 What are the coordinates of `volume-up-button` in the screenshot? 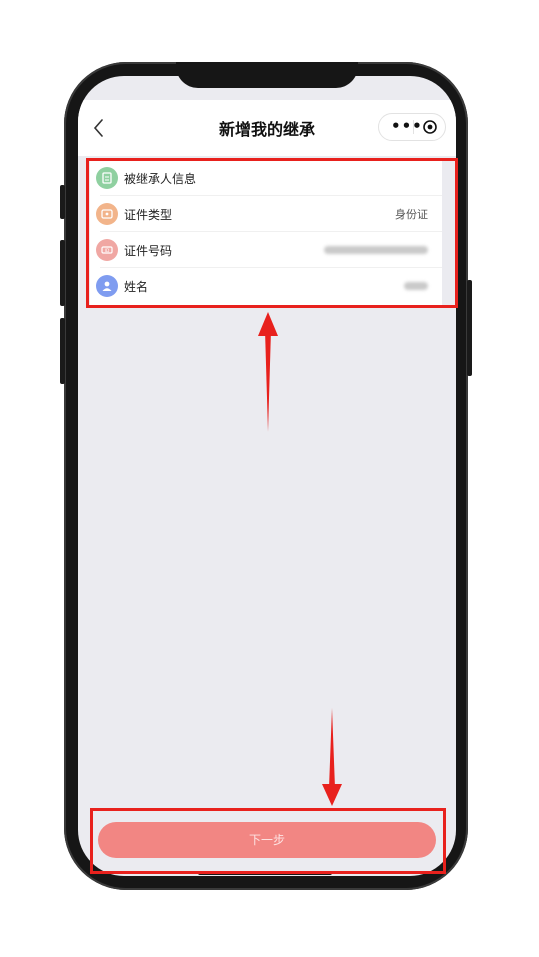 It's located at (62, 202).